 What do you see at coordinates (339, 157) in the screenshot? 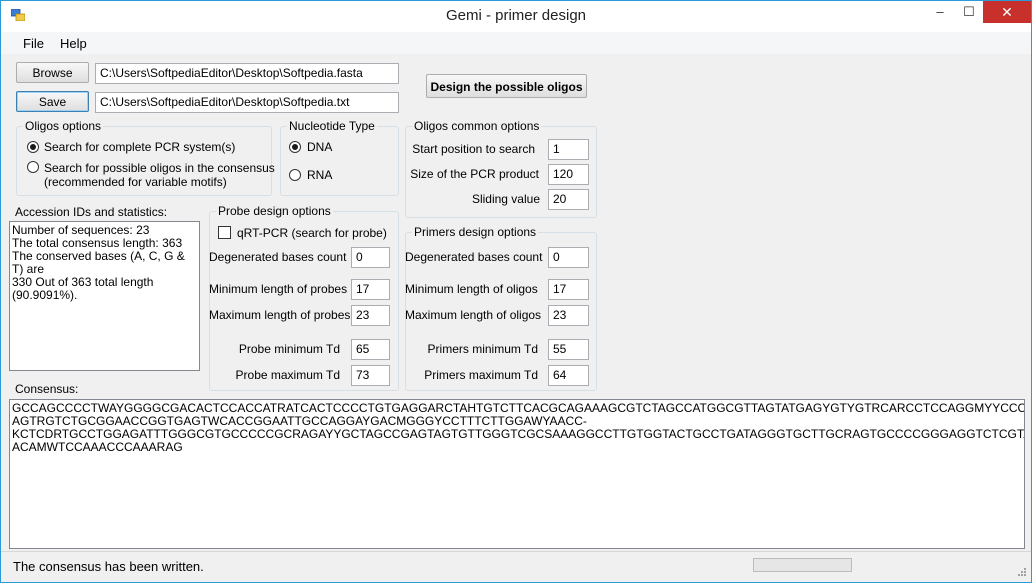
I see `nucleotide-type-group: Nucleotide Type` at bounding box center [339, 157].